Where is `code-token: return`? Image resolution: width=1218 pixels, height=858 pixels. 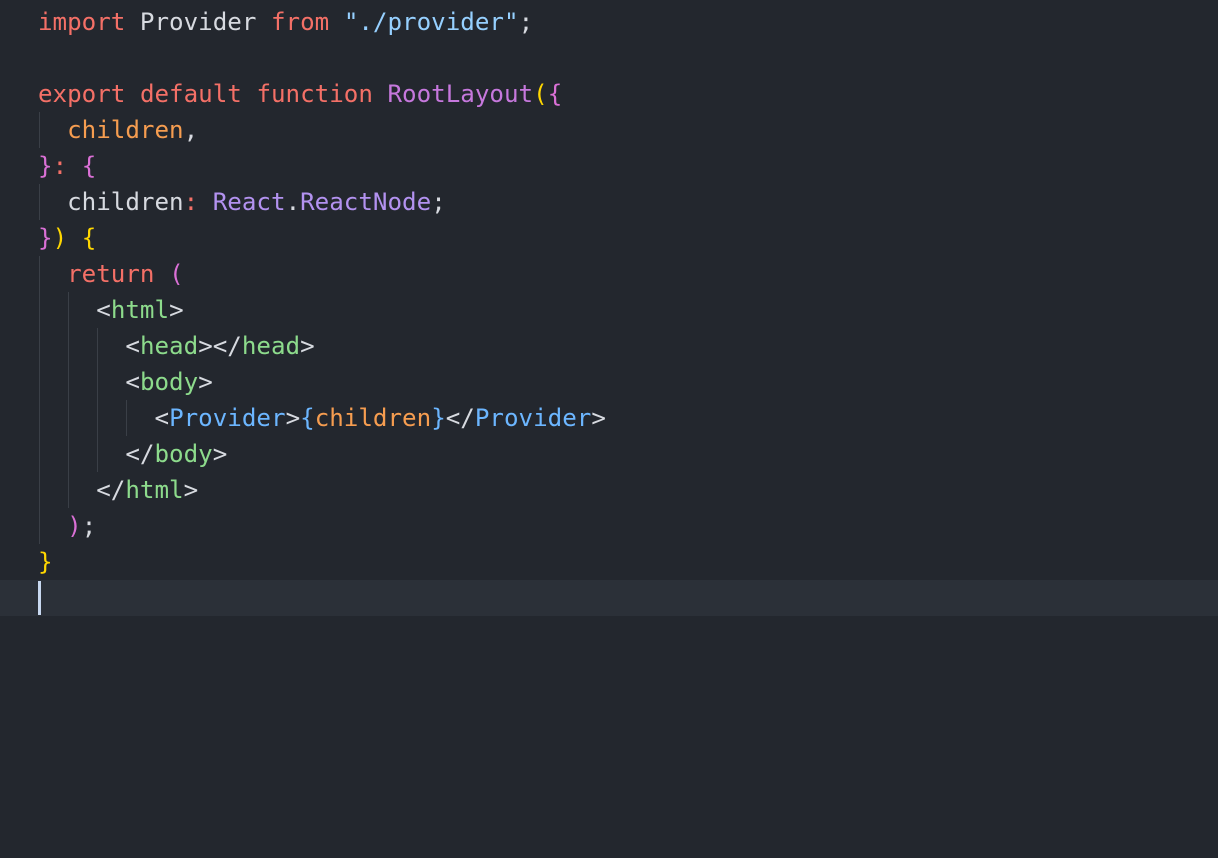
code-token: return is located at coordinates (111, 274).